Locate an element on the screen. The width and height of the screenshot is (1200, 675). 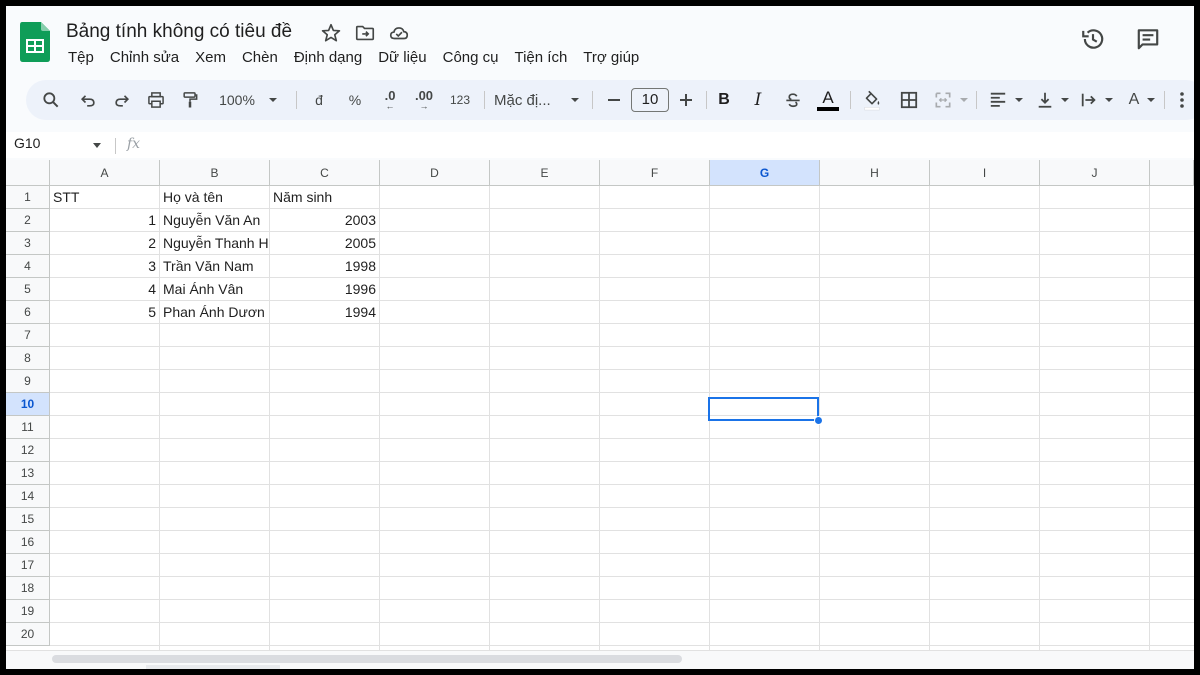
menu-extensions: Tiện ích is located at coordinates (540, 58).